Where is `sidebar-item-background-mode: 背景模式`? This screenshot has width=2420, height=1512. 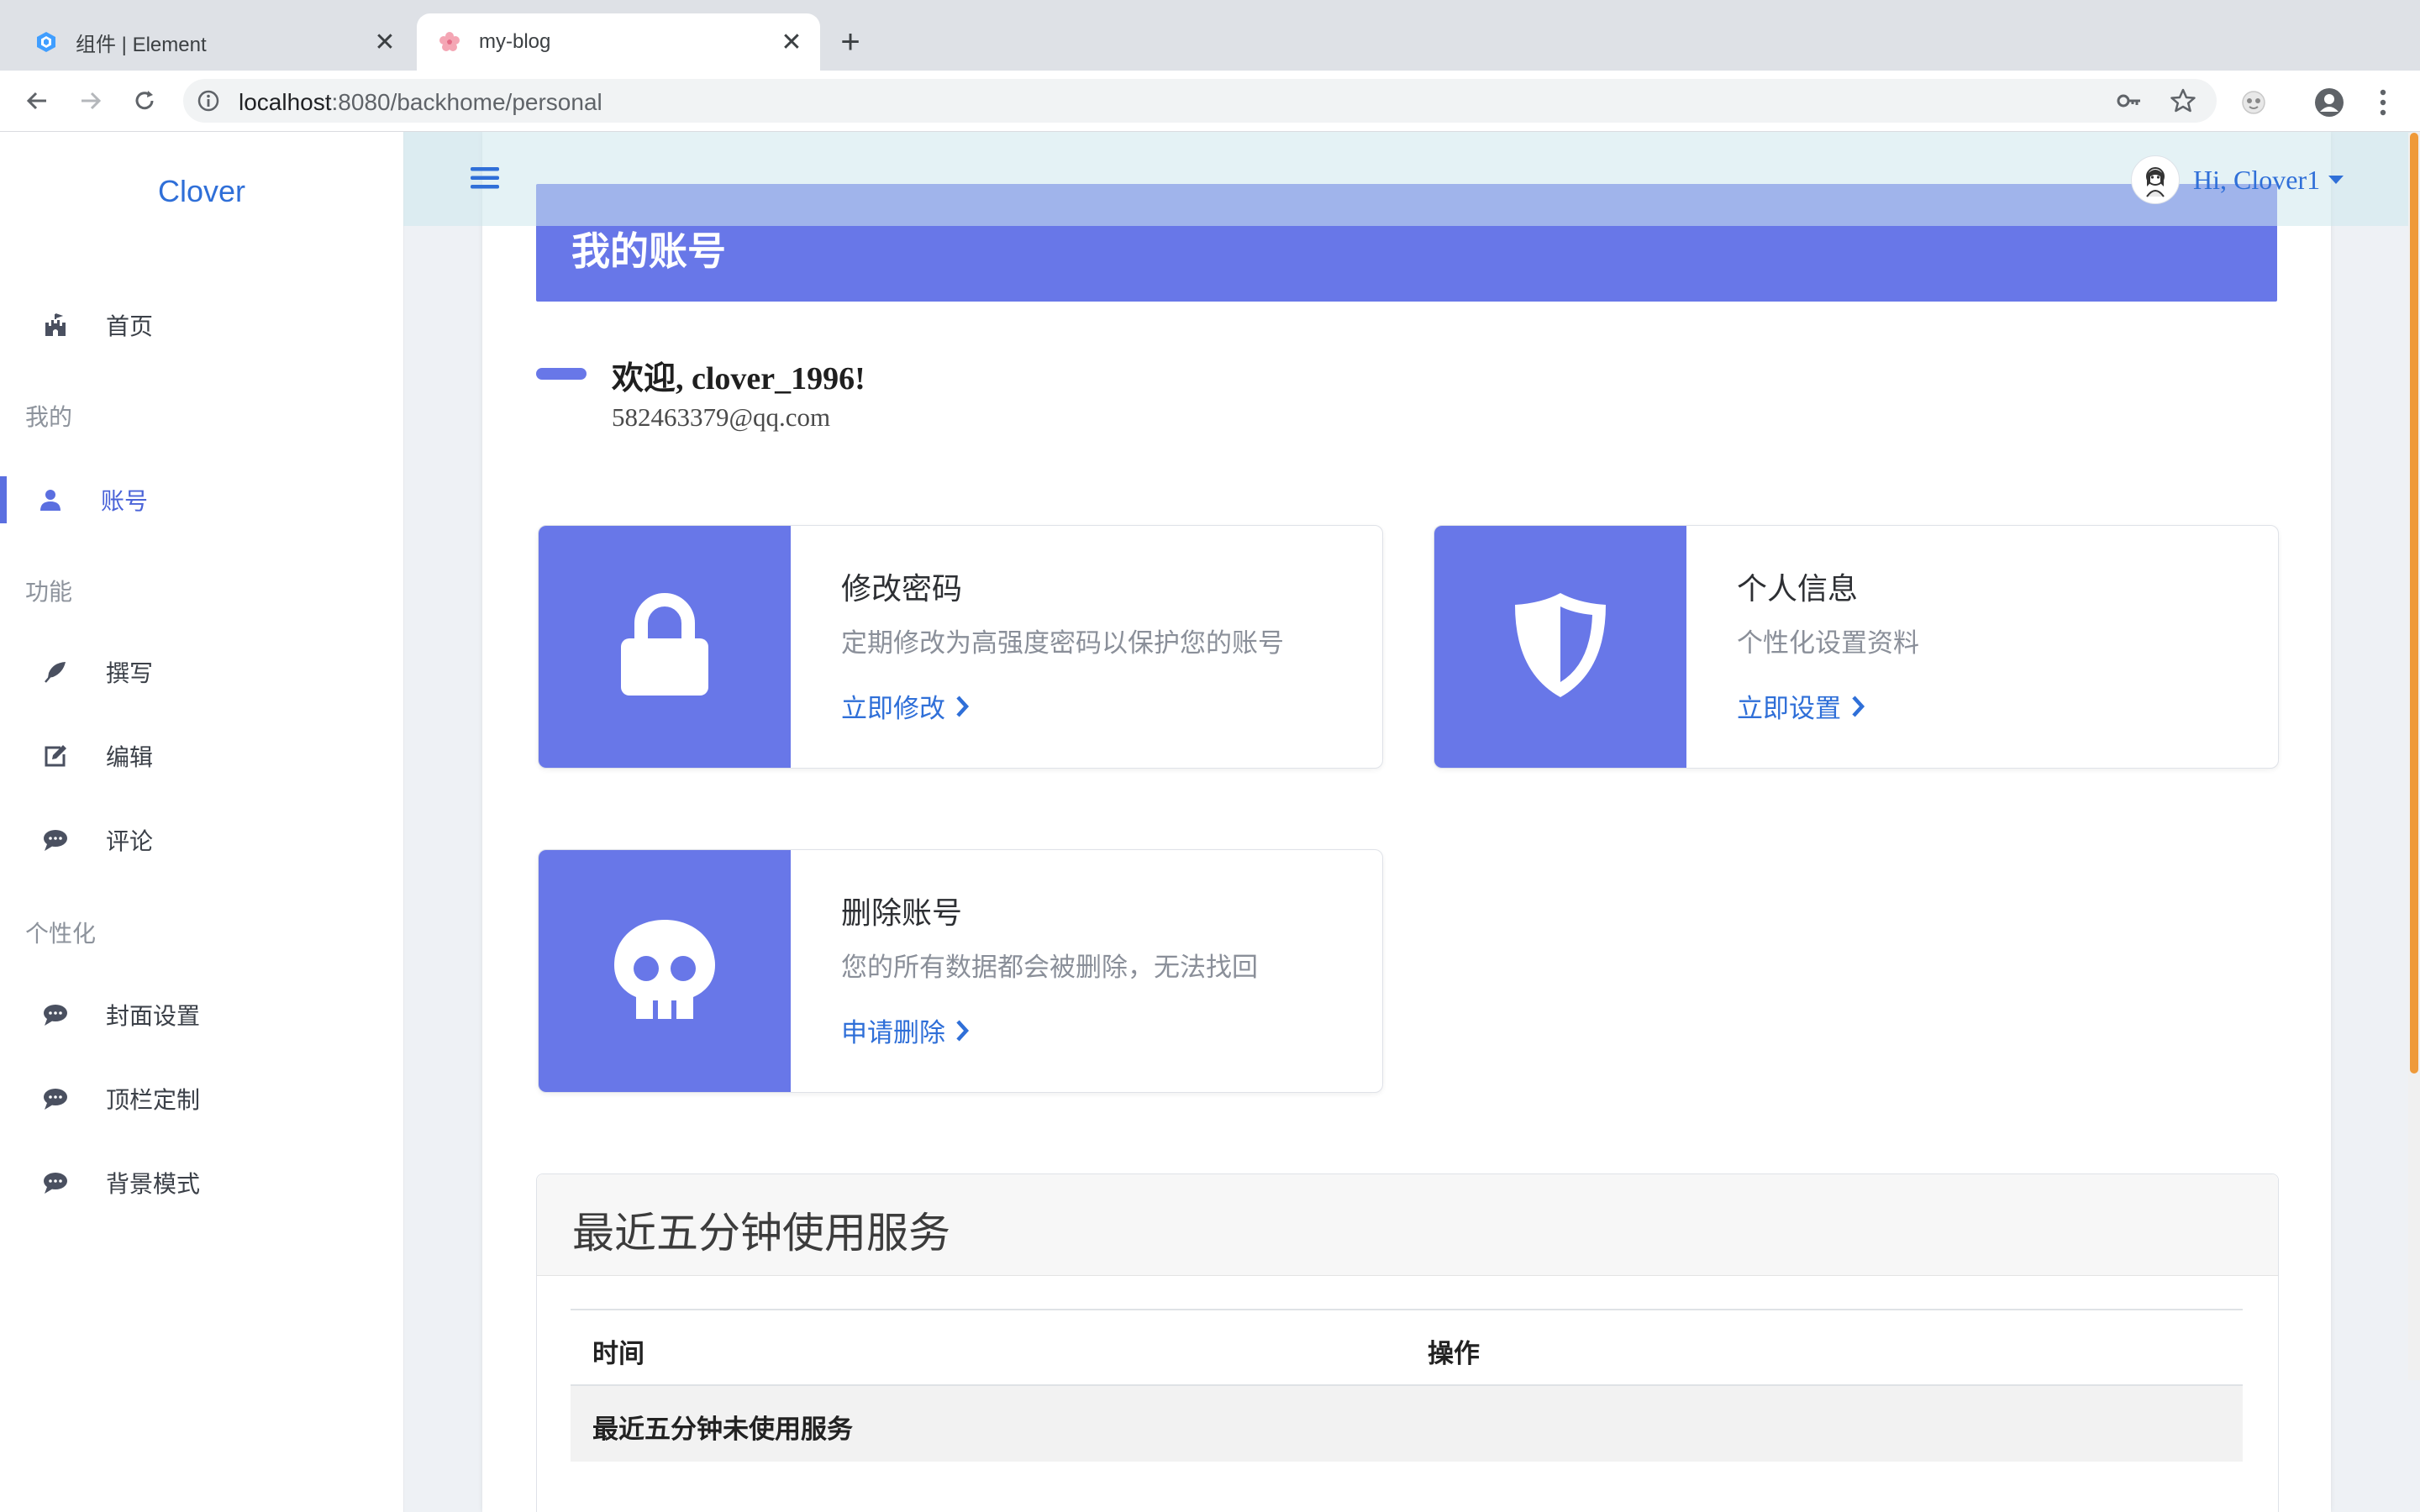 sidebar-item-background-mode: 背景模式 is located at coordinates (202, 1182).